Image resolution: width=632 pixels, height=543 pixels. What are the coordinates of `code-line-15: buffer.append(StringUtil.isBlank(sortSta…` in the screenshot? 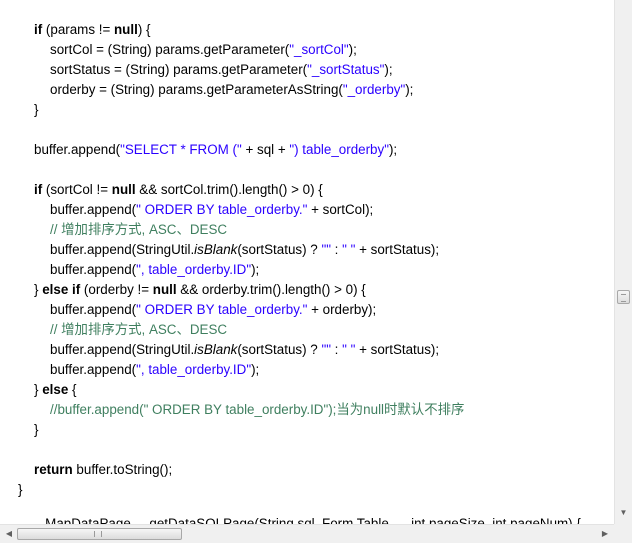 It's located at (244, 350).